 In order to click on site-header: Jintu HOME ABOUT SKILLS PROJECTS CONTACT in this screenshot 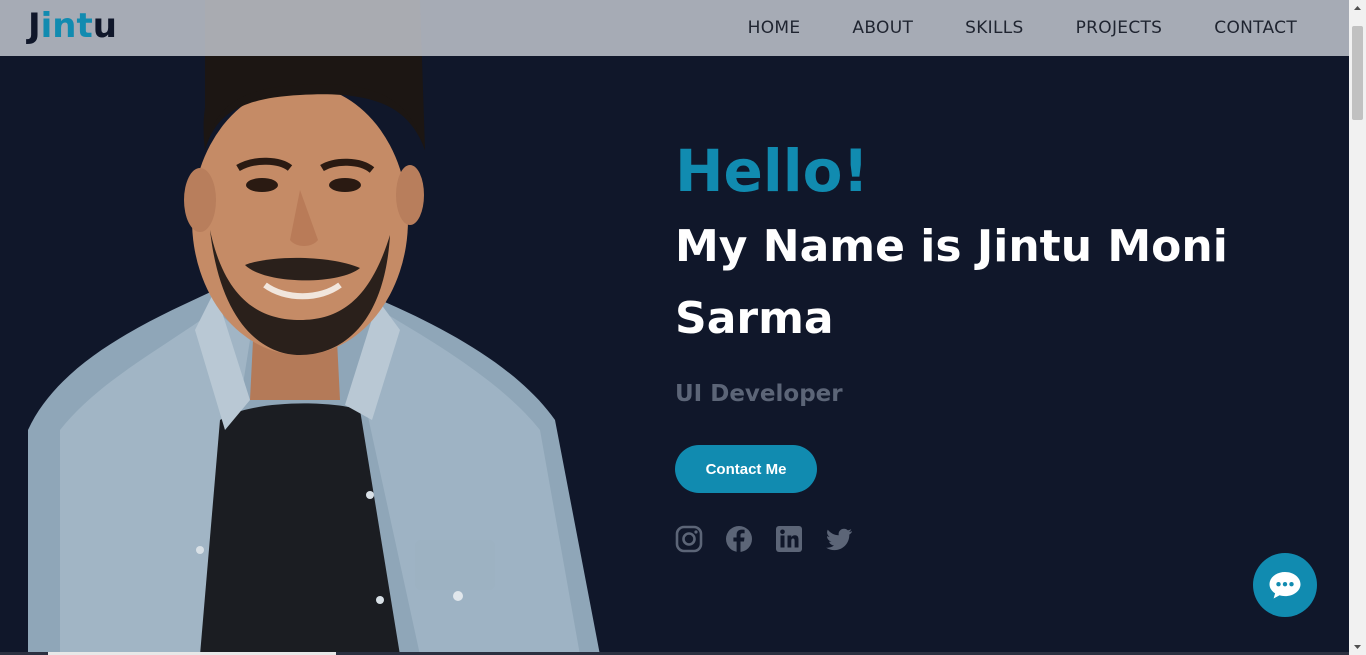, I will do `click(674, 28)`.